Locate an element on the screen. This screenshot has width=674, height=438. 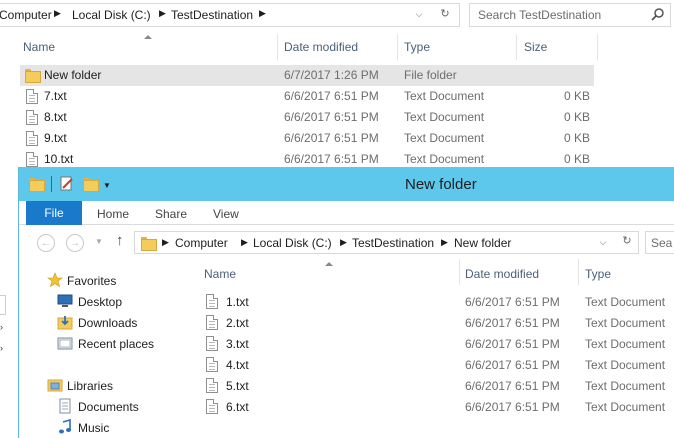
back-column-type: Type is located at coordinates (417, 50).